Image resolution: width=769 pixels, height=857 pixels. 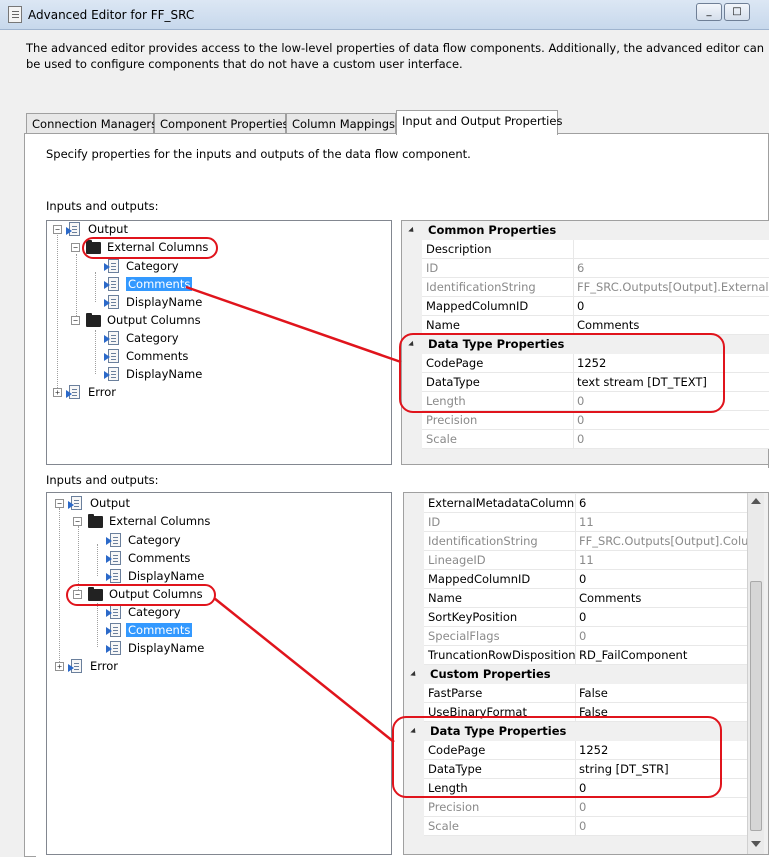 What do you see at coordinates (304, 670) in the screenshot?
I see `annotation-arrow-bottom` at bounding box center [304, 670].